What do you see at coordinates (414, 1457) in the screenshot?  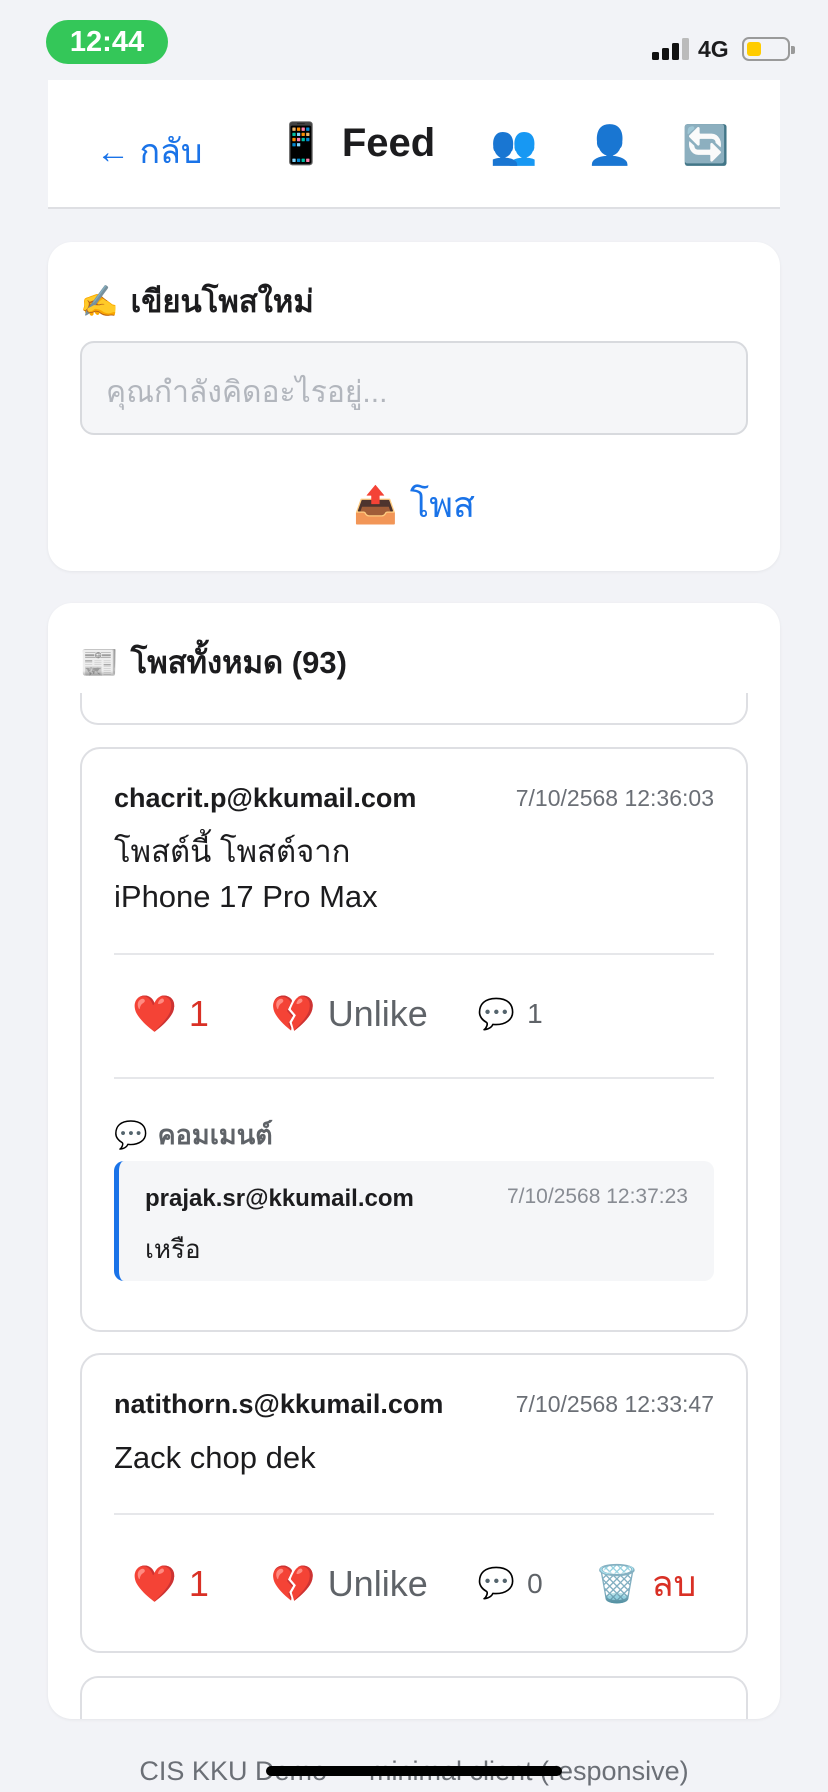 I see `post-body: Zack chop dek` at bounding box center [414, 1457].